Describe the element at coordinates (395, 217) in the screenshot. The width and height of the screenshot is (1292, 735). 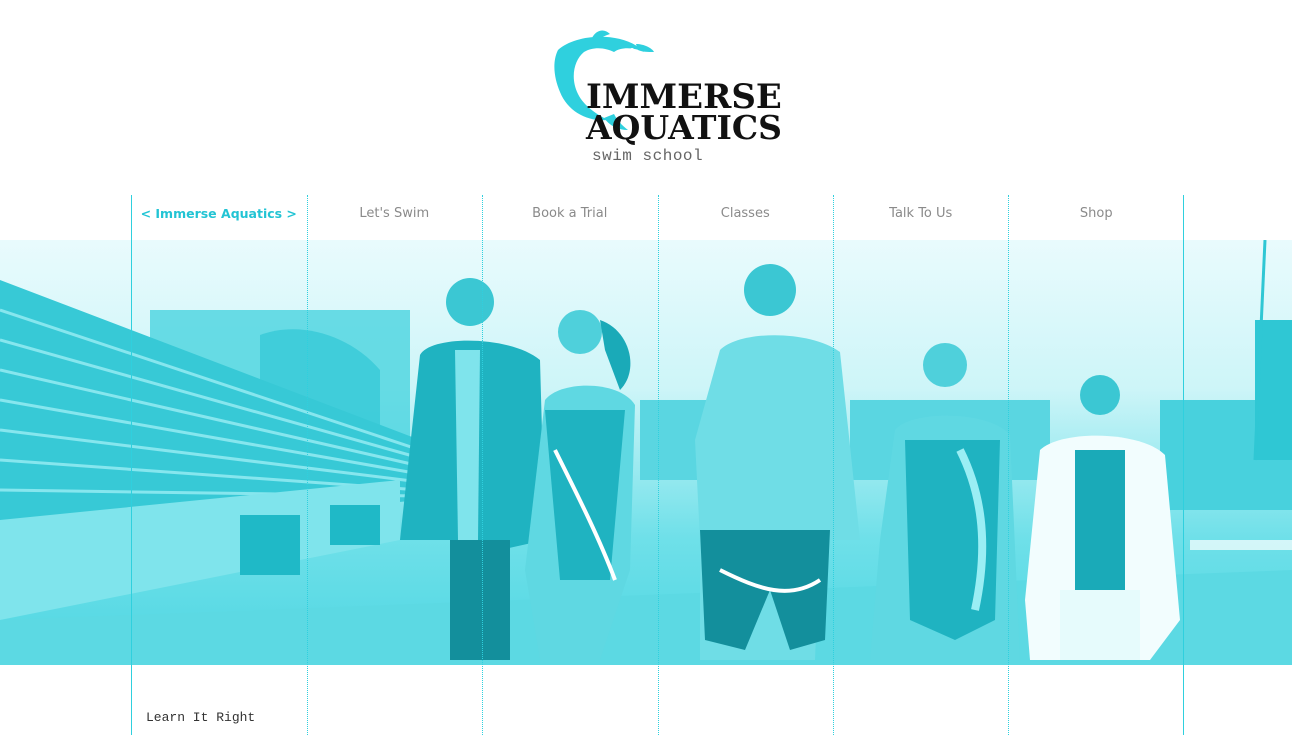
I see `nav-item-lets-swim: Let's Swim` at that location.